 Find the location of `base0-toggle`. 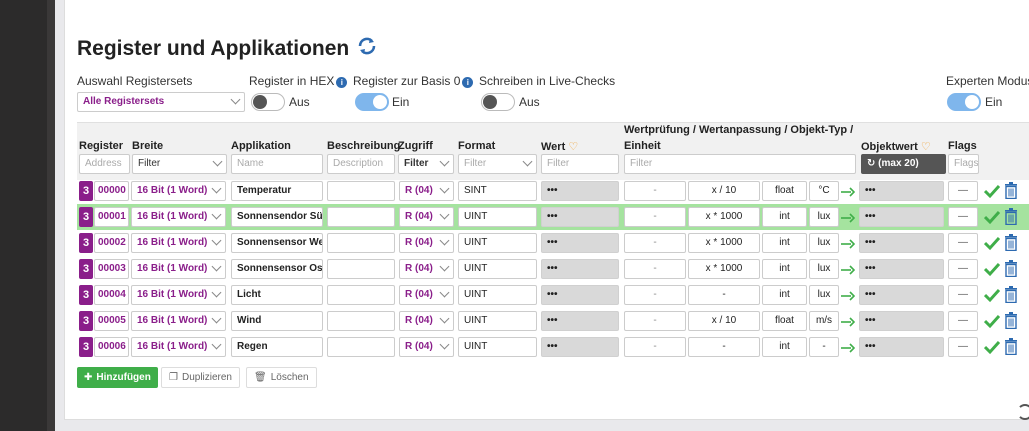

base0-toggle is located at coordinates (372, 102).